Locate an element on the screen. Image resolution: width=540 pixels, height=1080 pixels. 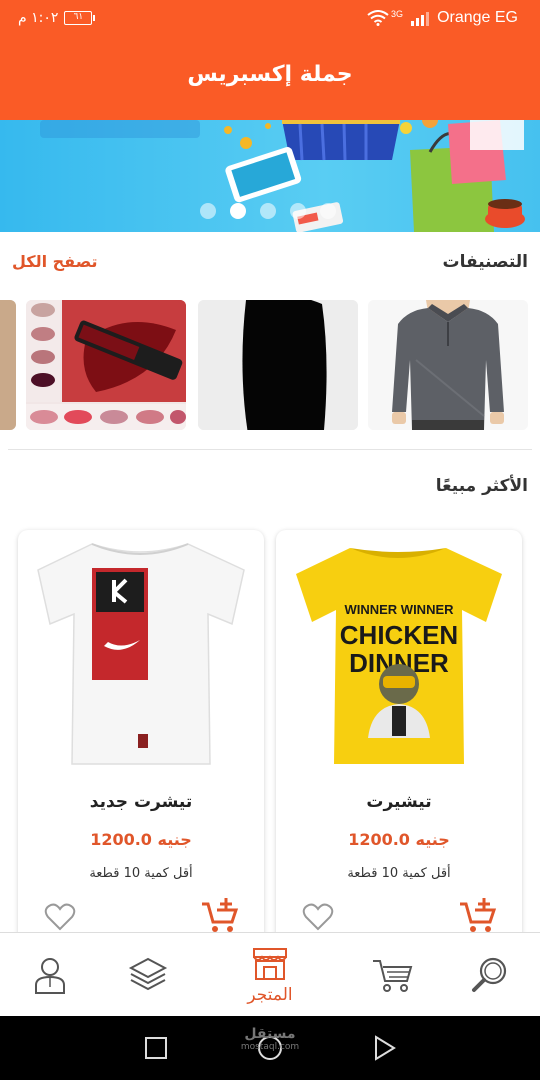
category-image-lipstick is located at coordinates (106, 365).